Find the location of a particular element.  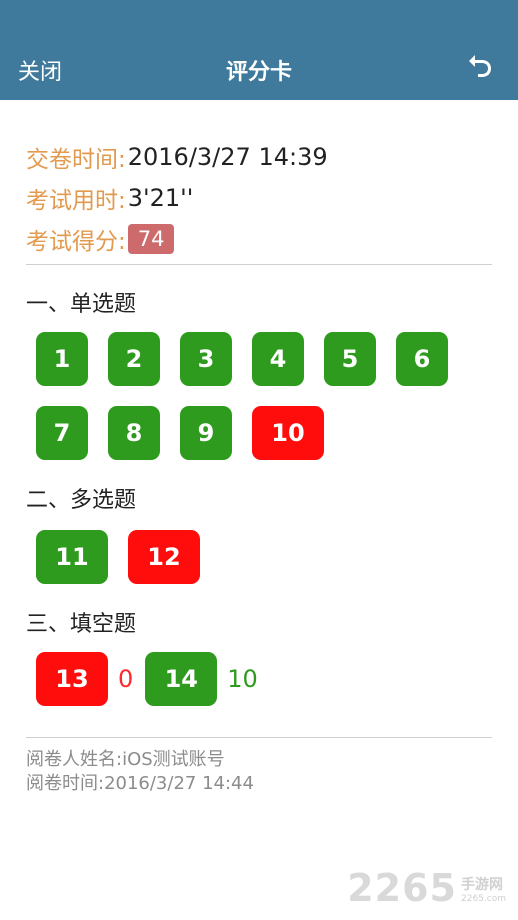

submit-time-label: 交卷时间: is located at coordinates (76, 159).